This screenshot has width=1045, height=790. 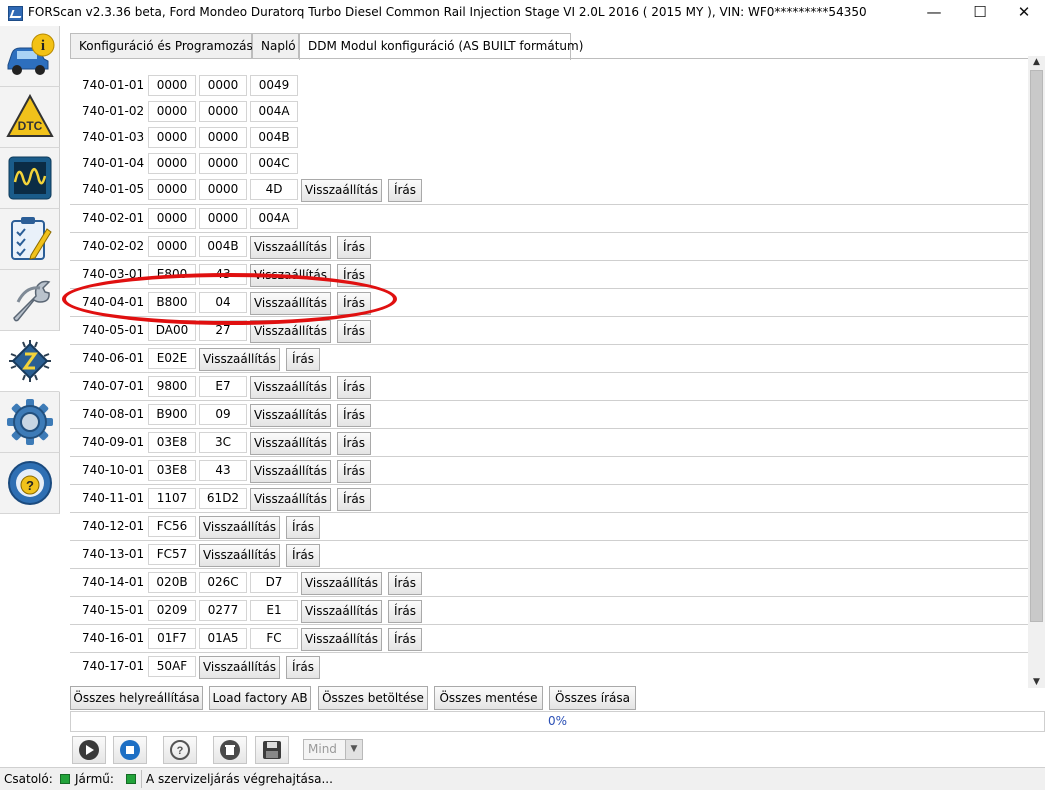 I want to click on minimize-button: —, so click(x=934, y=13).